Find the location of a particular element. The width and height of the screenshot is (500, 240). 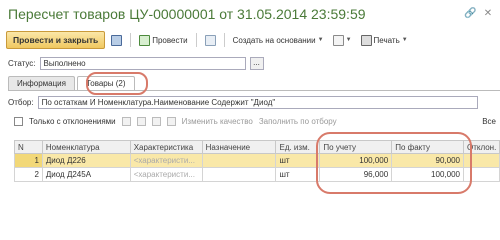

all-actions-button: Все is located at coordinates (489, 121).